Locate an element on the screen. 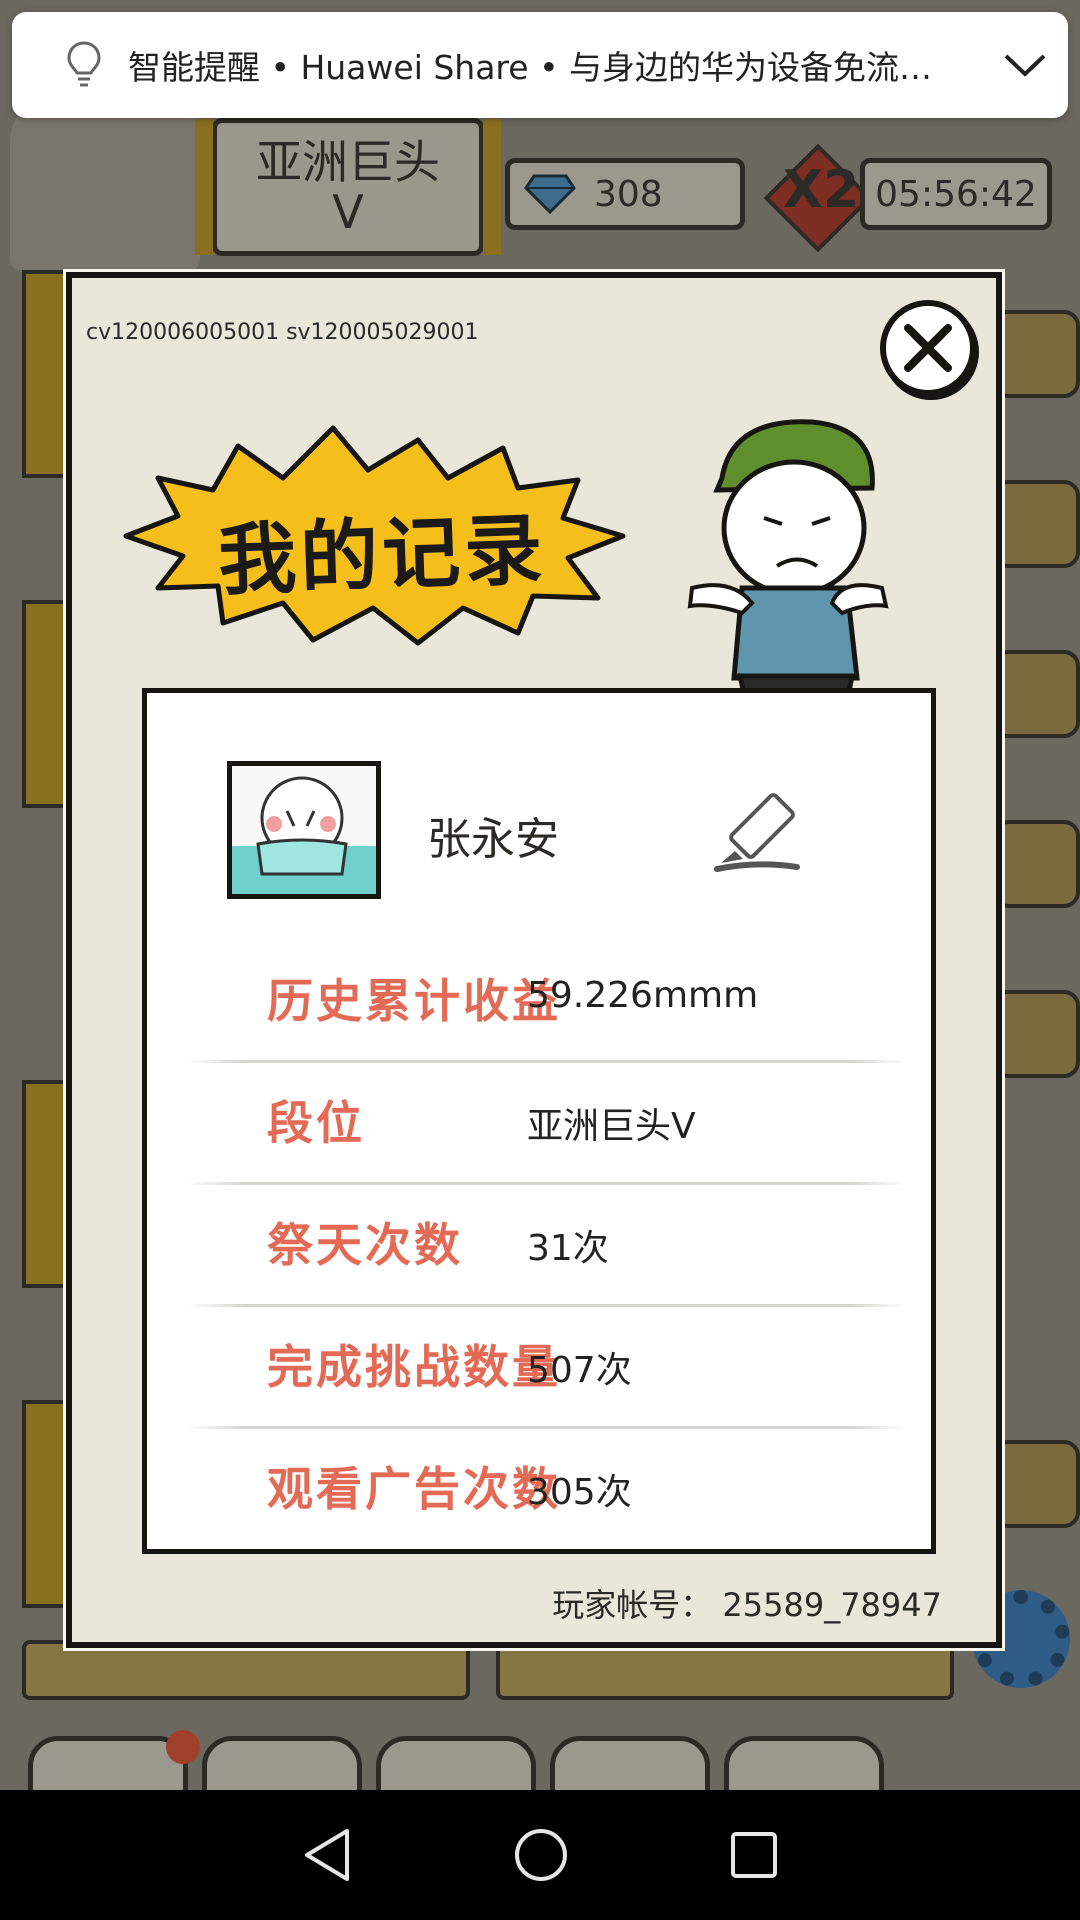  trophy-icon is located at coordinates (1036, 694).